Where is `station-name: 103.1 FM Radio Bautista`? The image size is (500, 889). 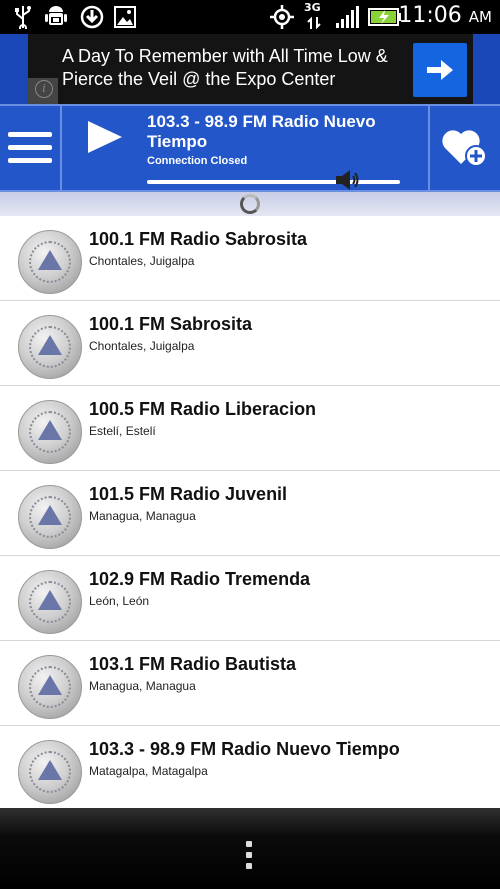 station-name: 103.1 FM Radio Bautista is located at coordinates (193, 664).